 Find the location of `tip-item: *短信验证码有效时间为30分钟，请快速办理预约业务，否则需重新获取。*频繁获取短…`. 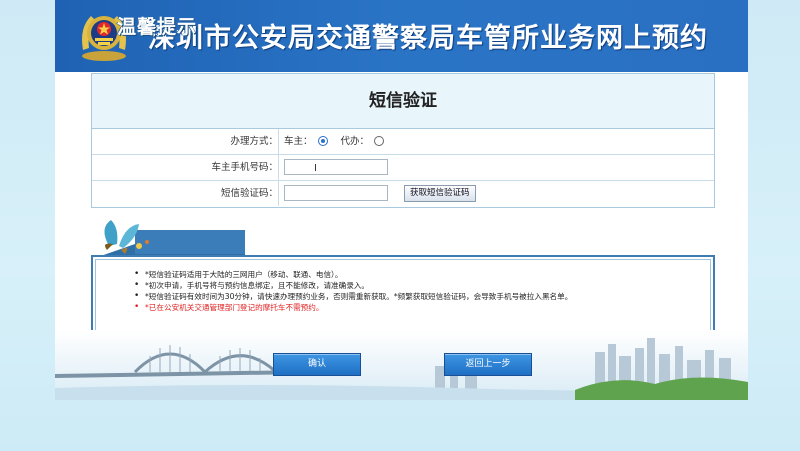

tip-item: *短信验证码有效时间为30分钟，请快速办理预约业务，否则需重新获取。*频繁获取短… is located at coordinates (423, 296).